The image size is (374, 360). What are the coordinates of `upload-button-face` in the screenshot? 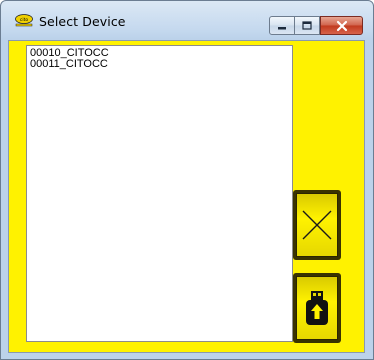 It's located at (317, 308).